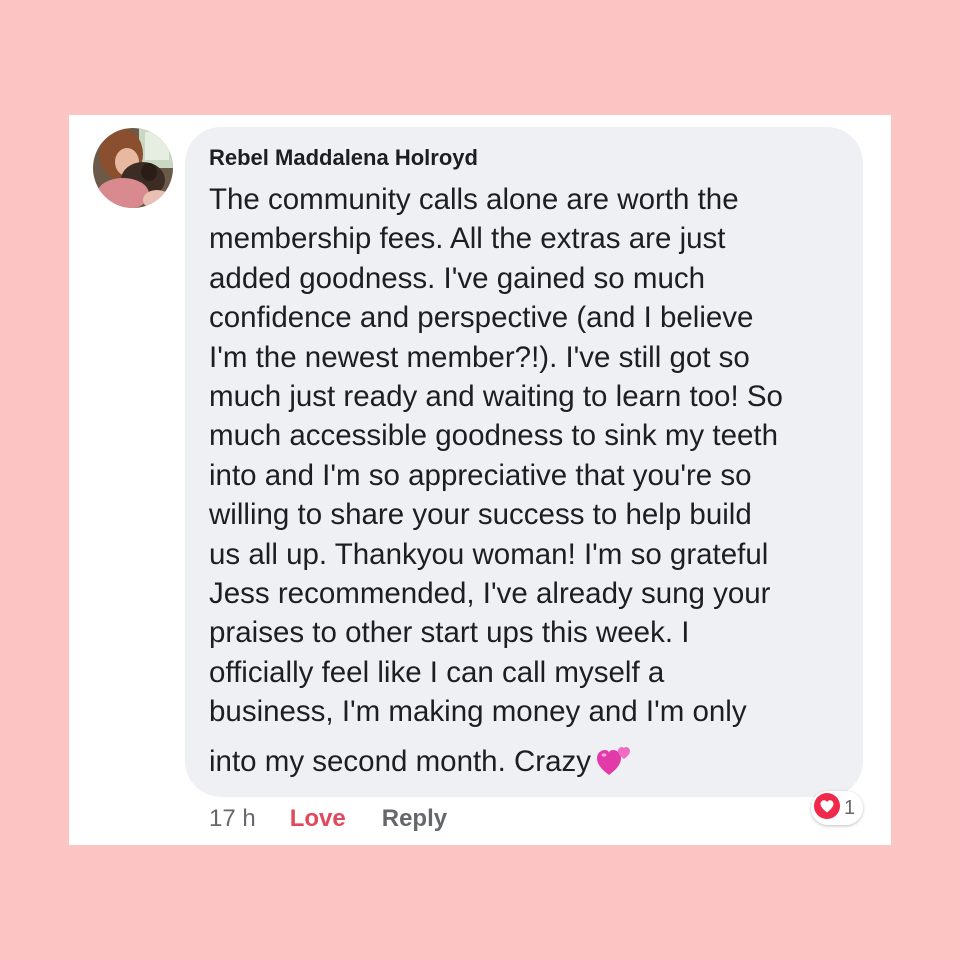  What do you see at coordinates (467, 239) in the screenshot?
I see `comment-line: membership fees. All the extras are just` at bounding box center [467, 239].